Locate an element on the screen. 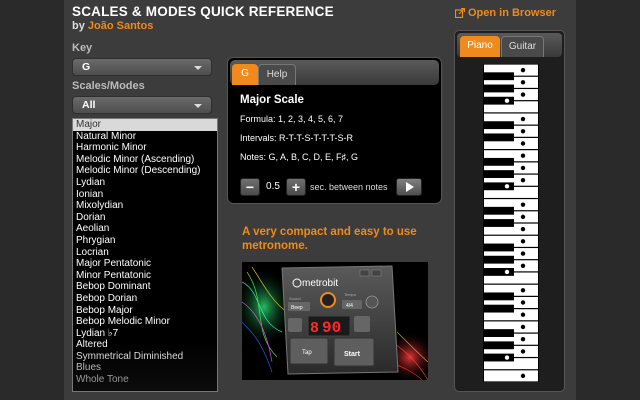  scale-list-item: Bebop Dominant is located at coordinates (145, 287).